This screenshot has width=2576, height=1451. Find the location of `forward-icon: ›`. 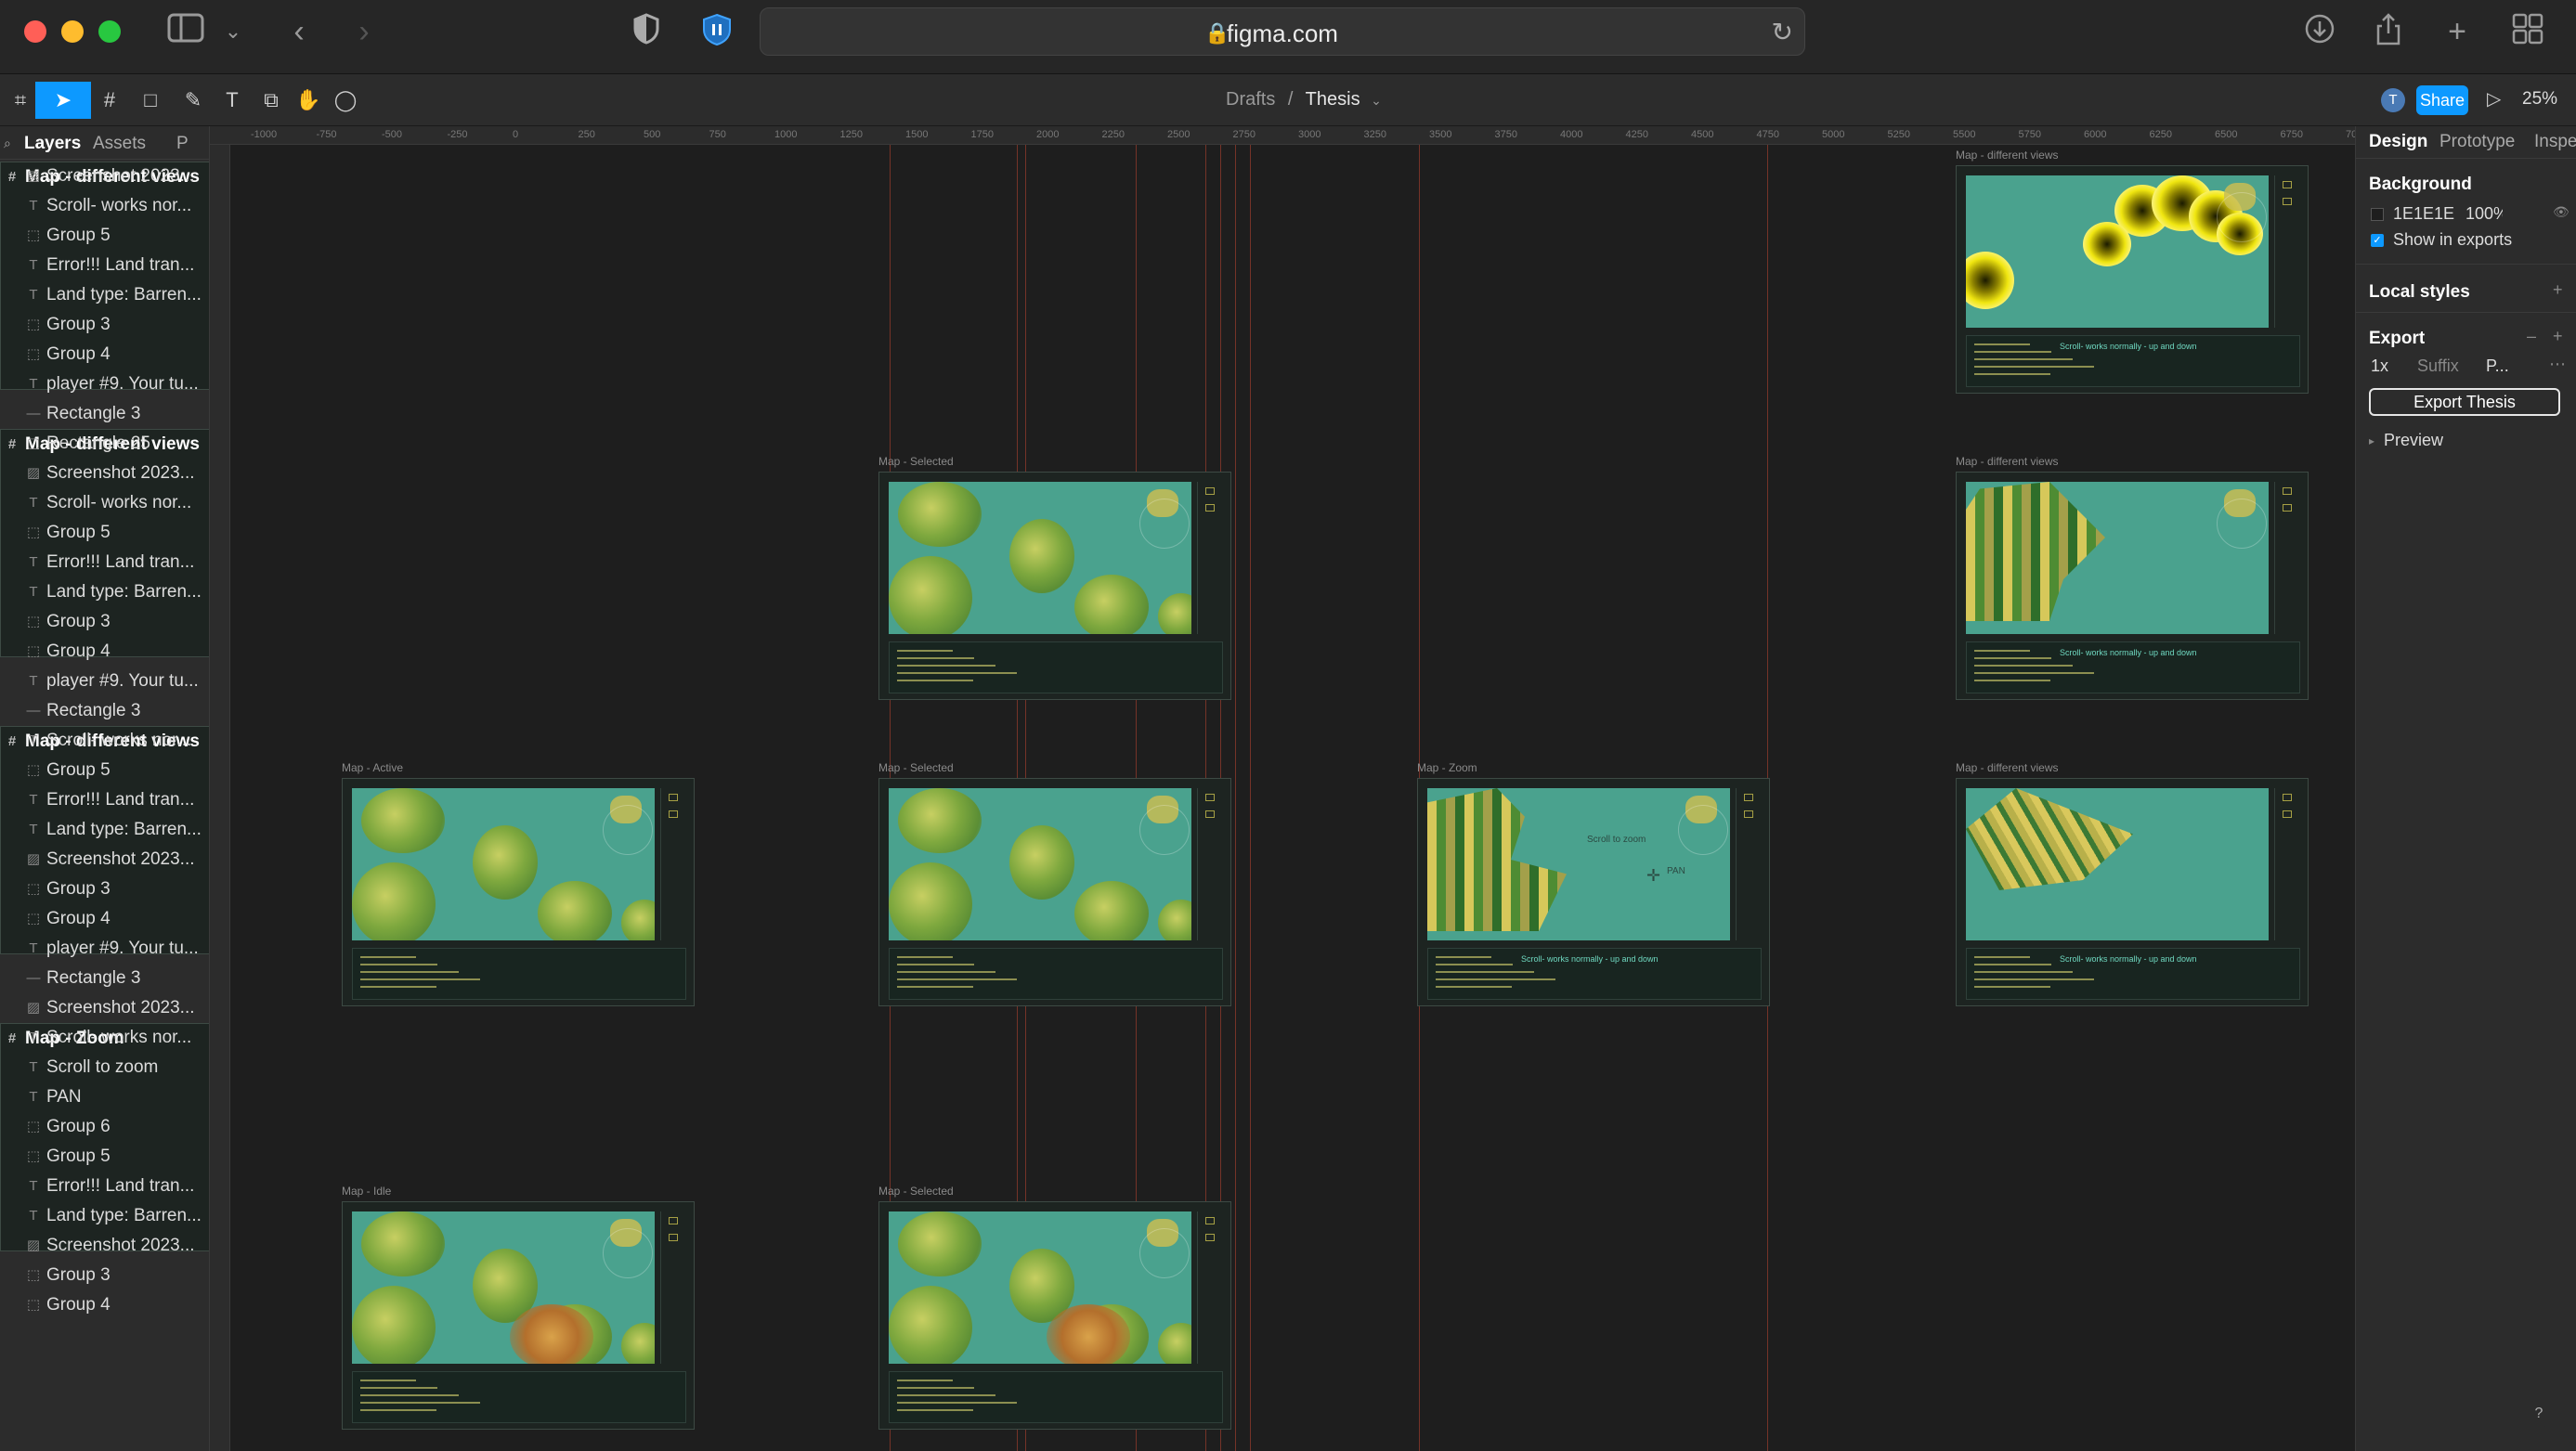

forward-icon: › is located at coordinates (364, 31).